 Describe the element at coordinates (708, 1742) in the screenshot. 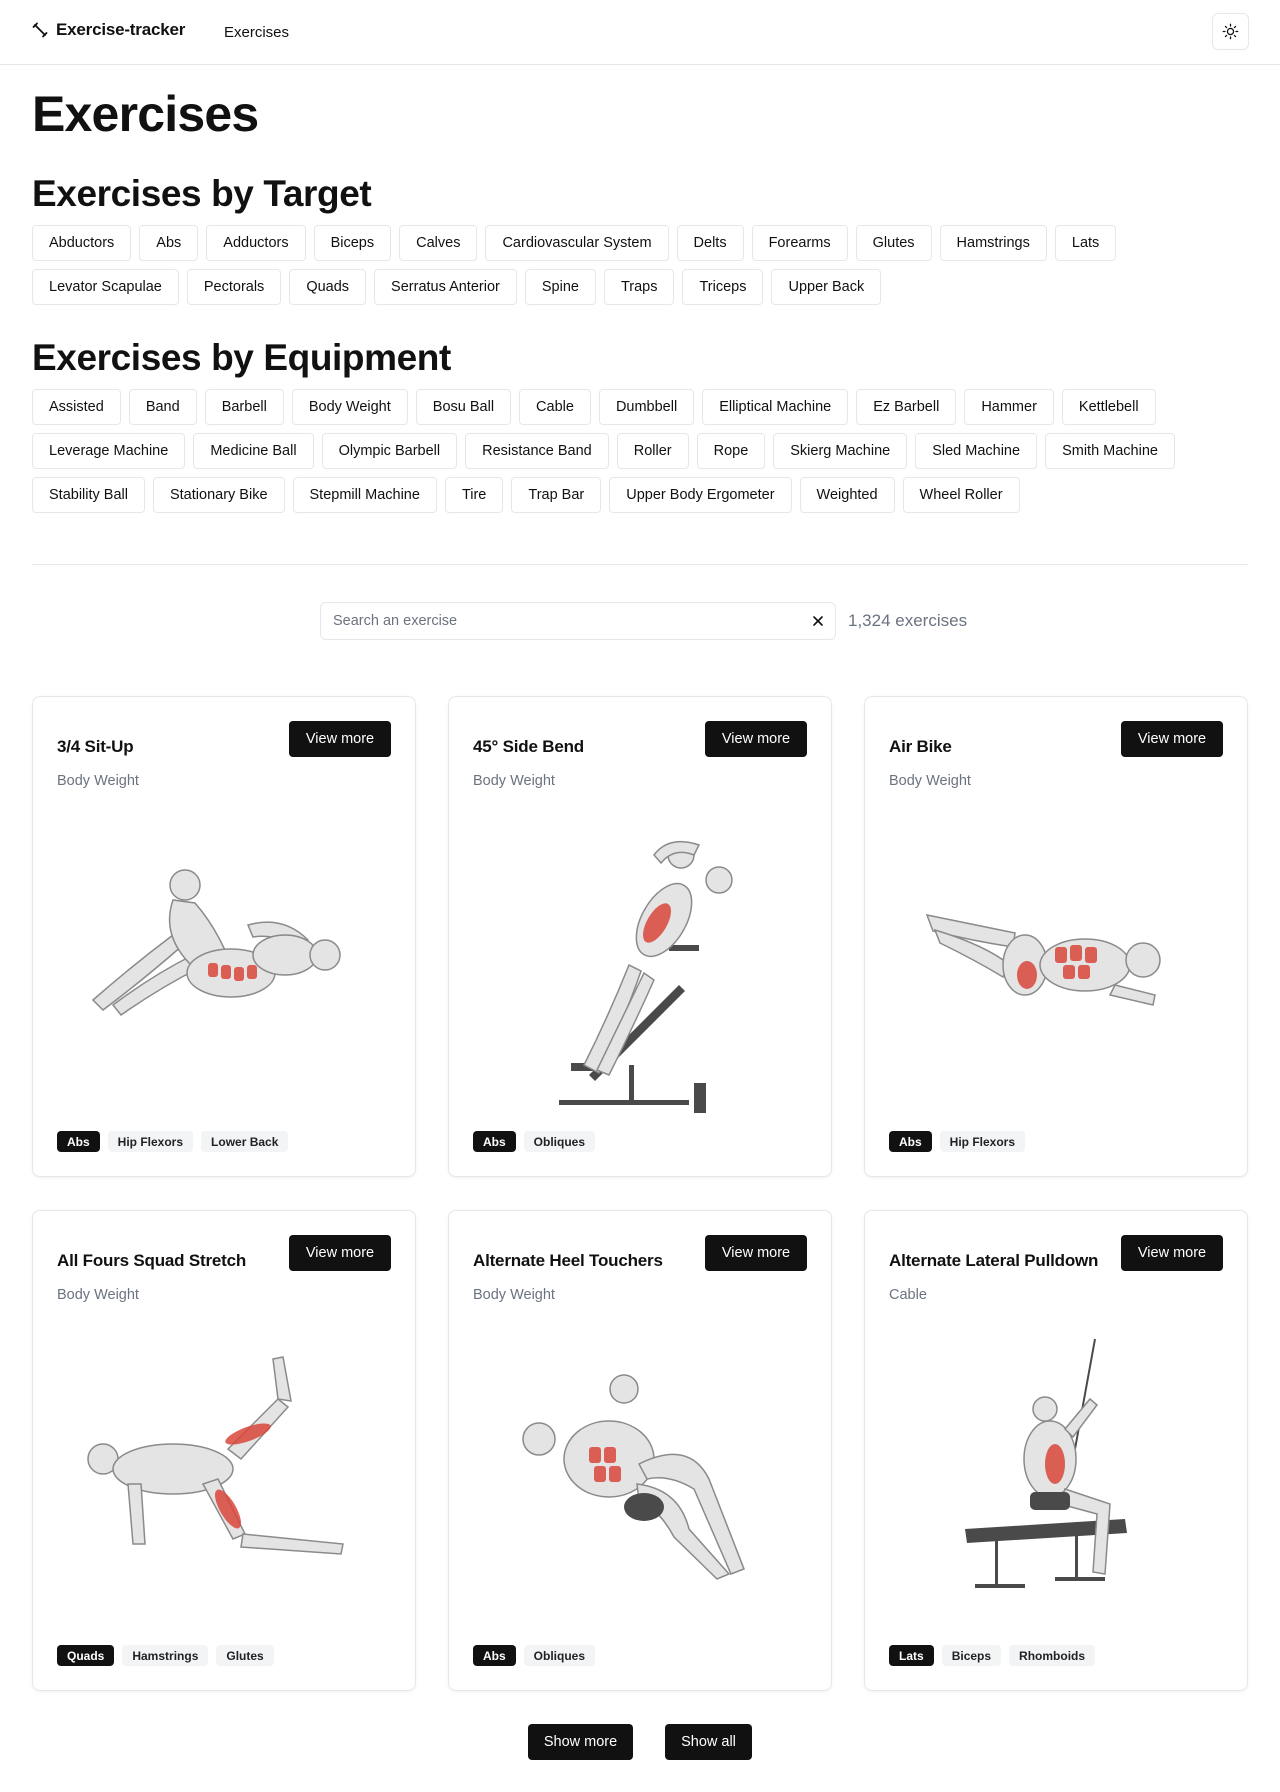

I see `show-all-button: Show all` at that location.